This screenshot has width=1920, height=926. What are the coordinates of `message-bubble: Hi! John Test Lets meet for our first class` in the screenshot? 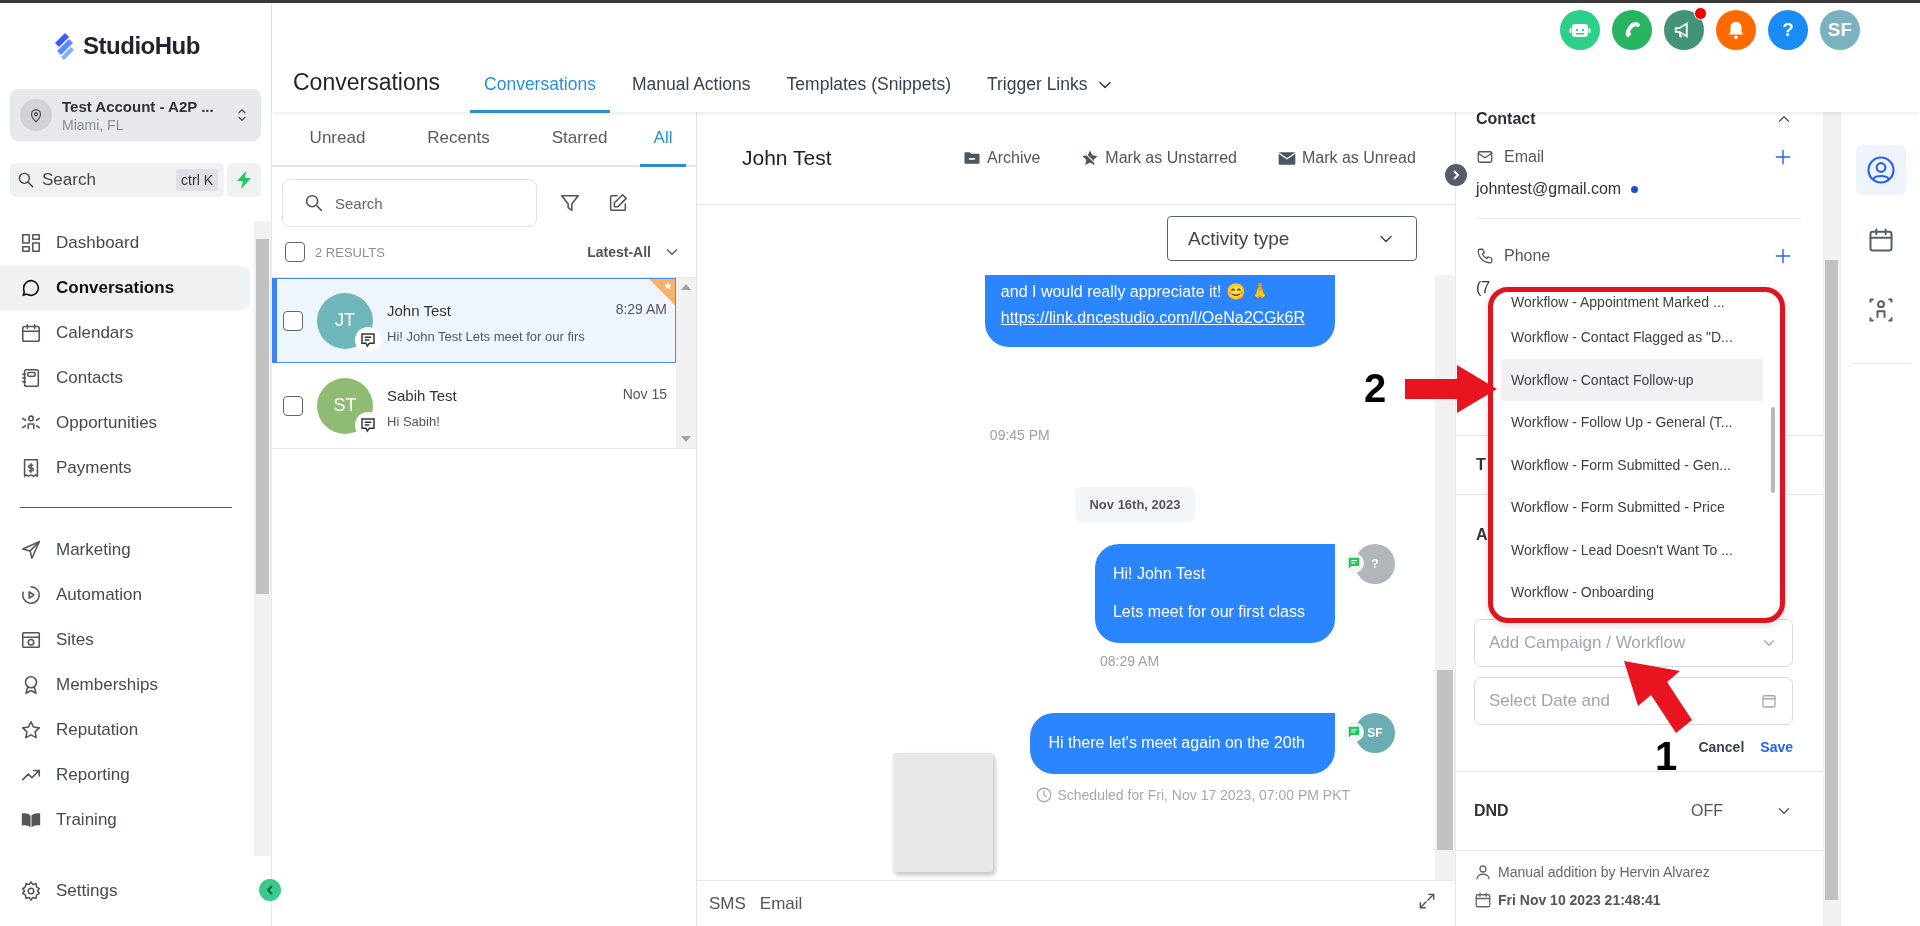 It's located at (1214, 593).